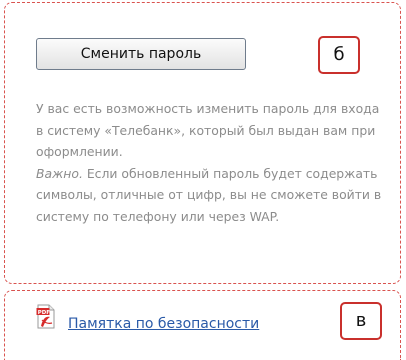  Describe the element at coordinates (59, 173) in the screenshot. I see `important-label: Важно.` at that location.